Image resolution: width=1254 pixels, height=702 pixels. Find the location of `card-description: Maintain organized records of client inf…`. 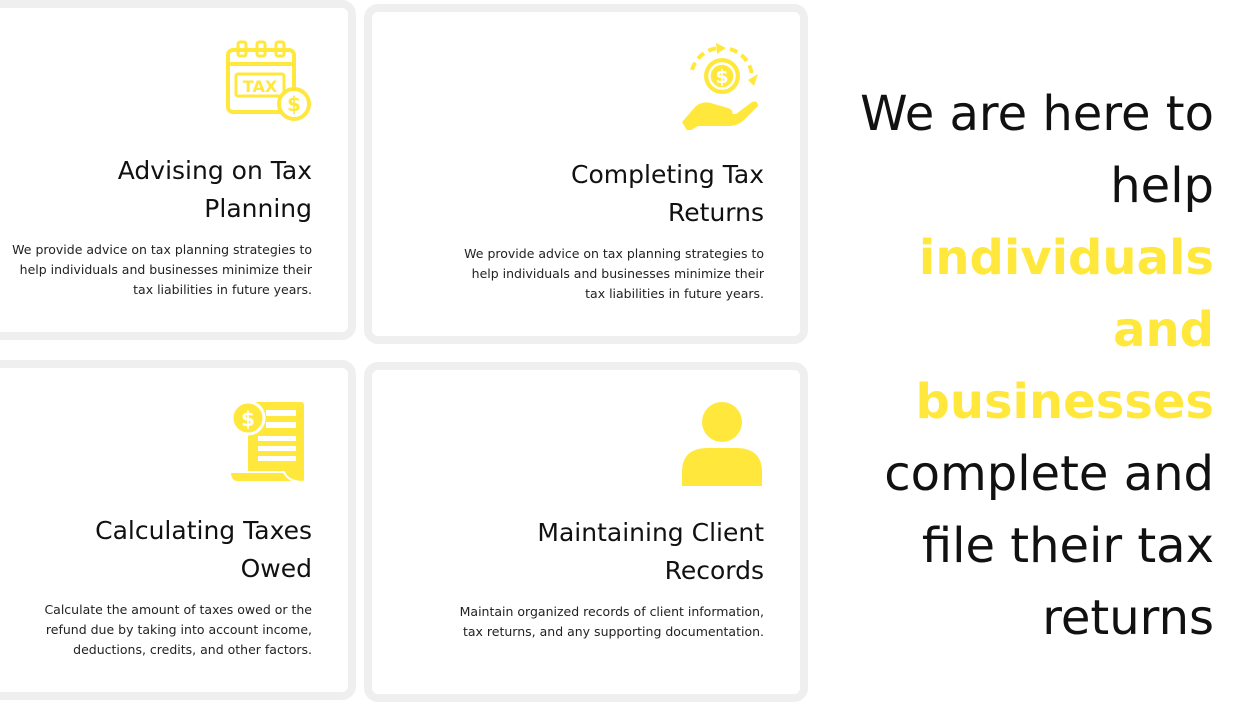

card-description: Maintain organized records of client inf… is located at coordinates (611, 621).